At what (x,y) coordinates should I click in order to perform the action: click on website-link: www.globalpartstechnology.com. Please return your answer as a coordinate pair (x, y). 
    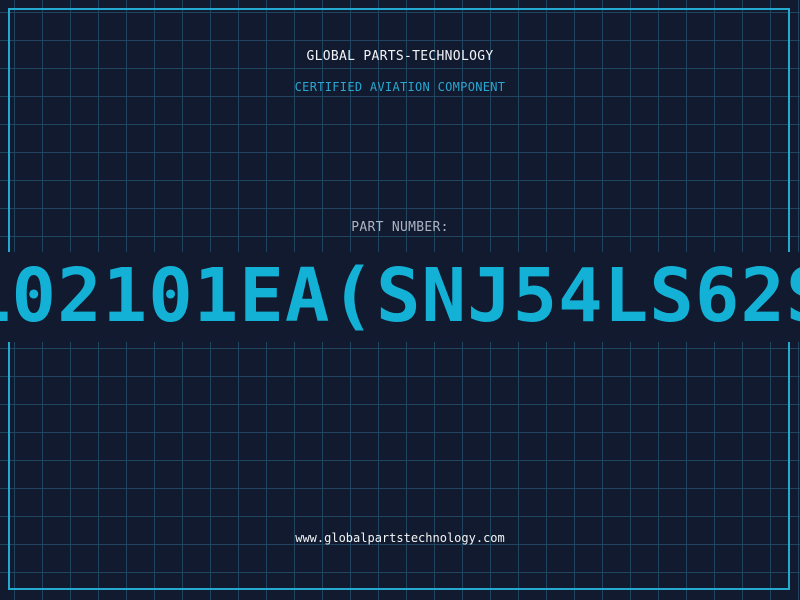
    Looking at the image, I should click on (400, 538).